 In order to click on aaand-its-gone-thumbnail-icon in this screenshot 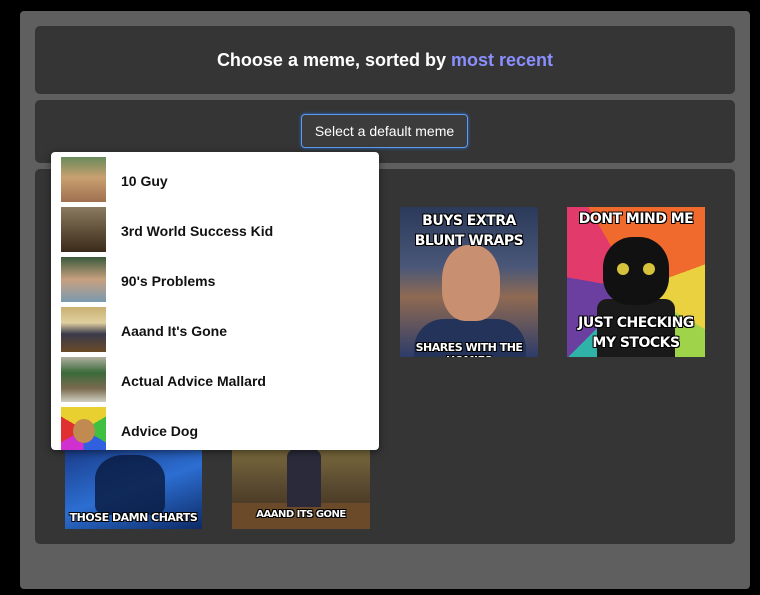, I will do `click(83, 329)`.